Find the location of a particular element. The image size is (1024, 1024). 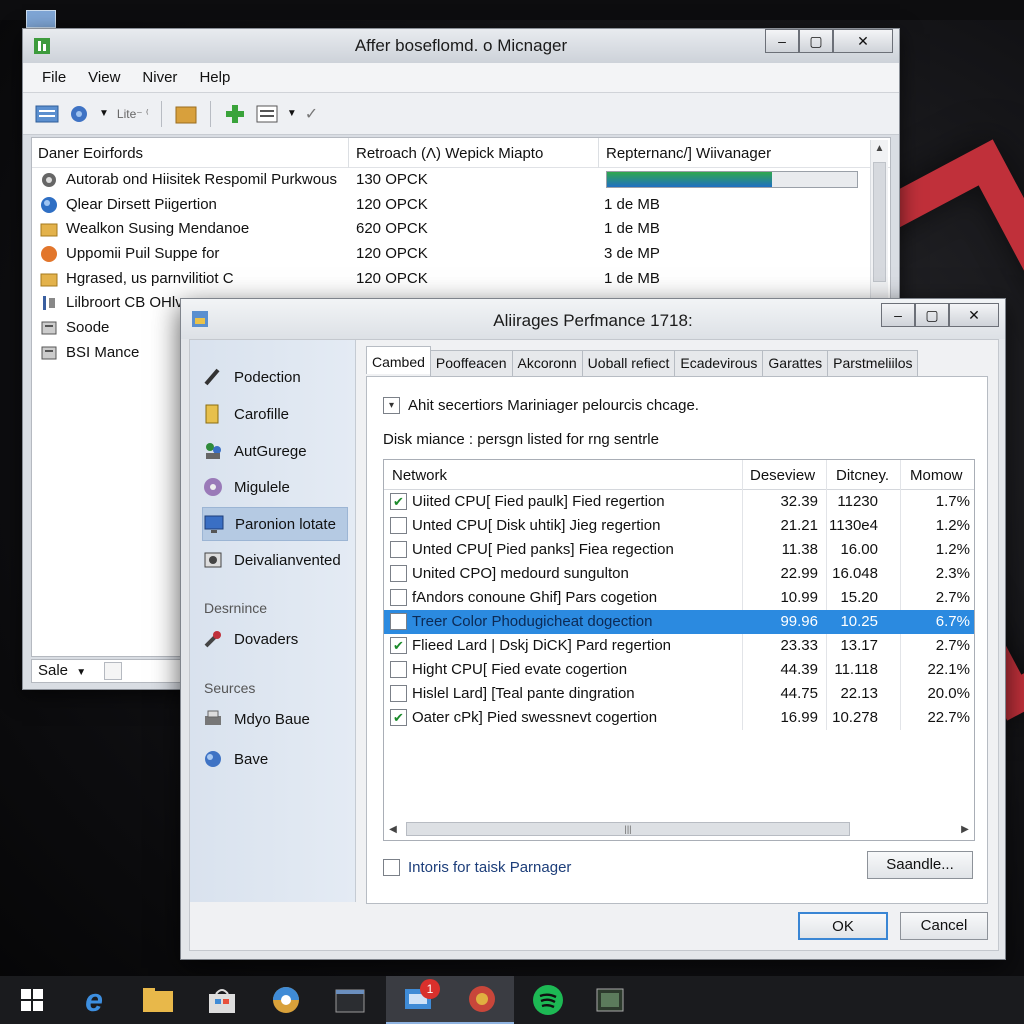

spotify-icon is located at coordinates (548, 1000).